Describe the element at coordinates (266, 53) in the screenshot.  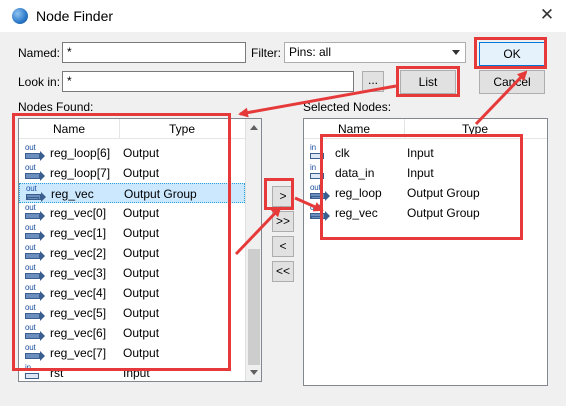
I see `filter-label: Filter:` at that location.